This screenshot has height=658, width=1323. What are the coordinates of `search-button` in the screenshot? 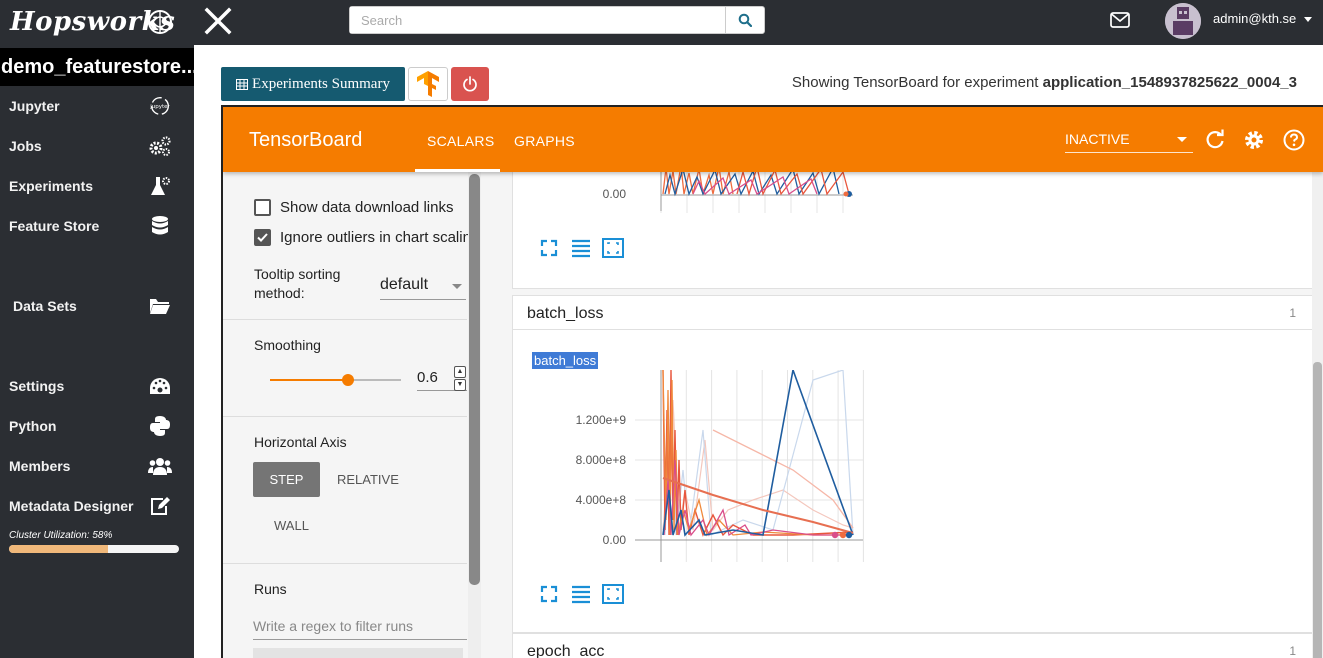 It's located at (744, 20).